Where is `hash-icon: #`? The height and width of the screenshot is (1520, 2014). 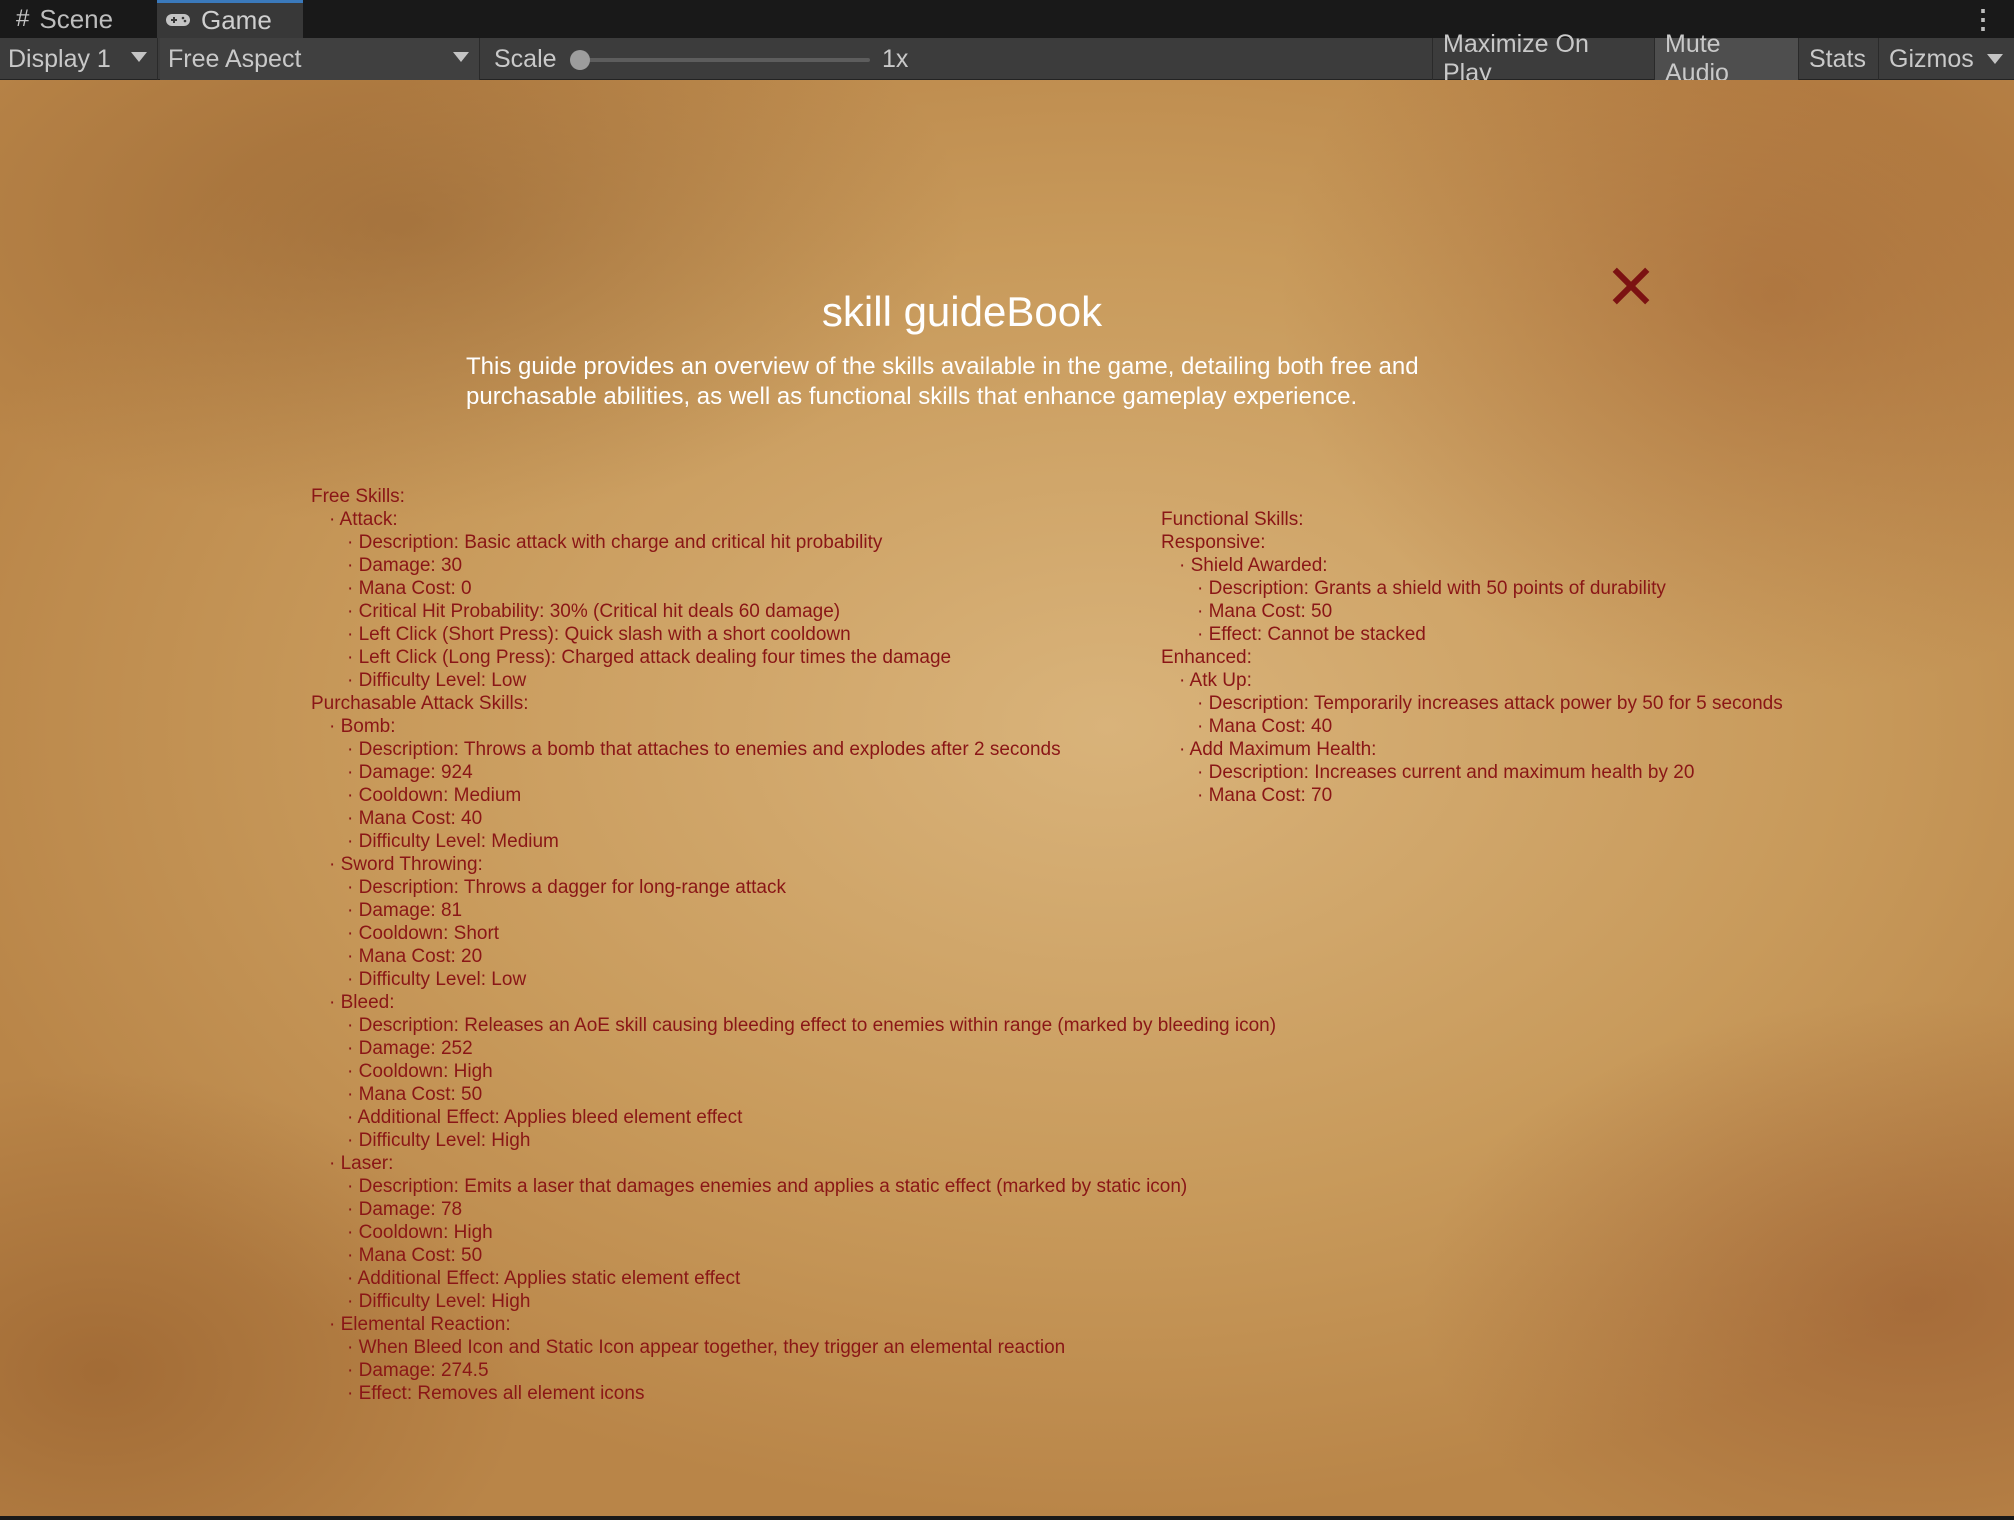
hash-icon: # is located at coordinates (23, 18).